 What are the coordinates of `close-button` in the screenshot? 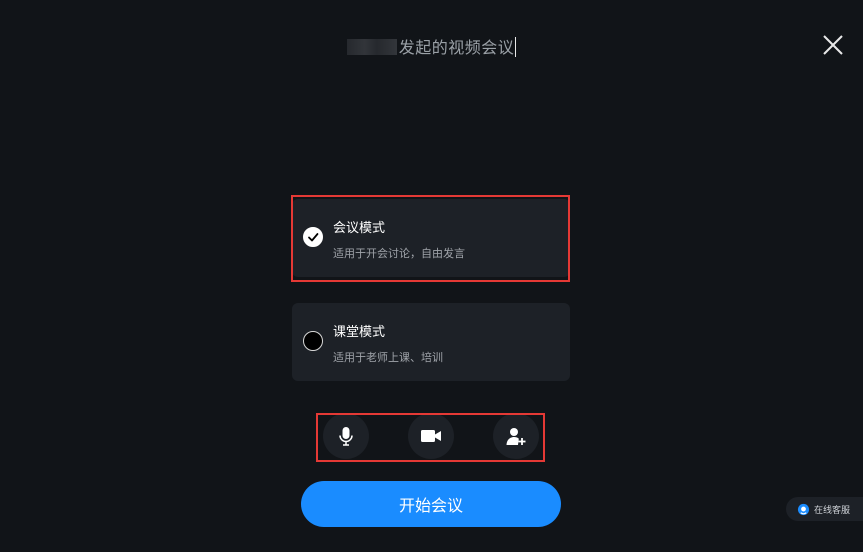 It's located at (833, 45).